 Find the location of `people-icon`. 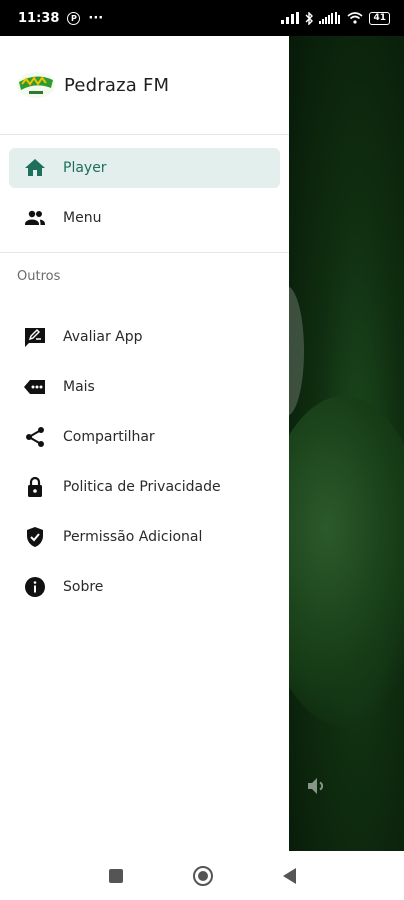

people-icon is located at coordinates (35, 218).